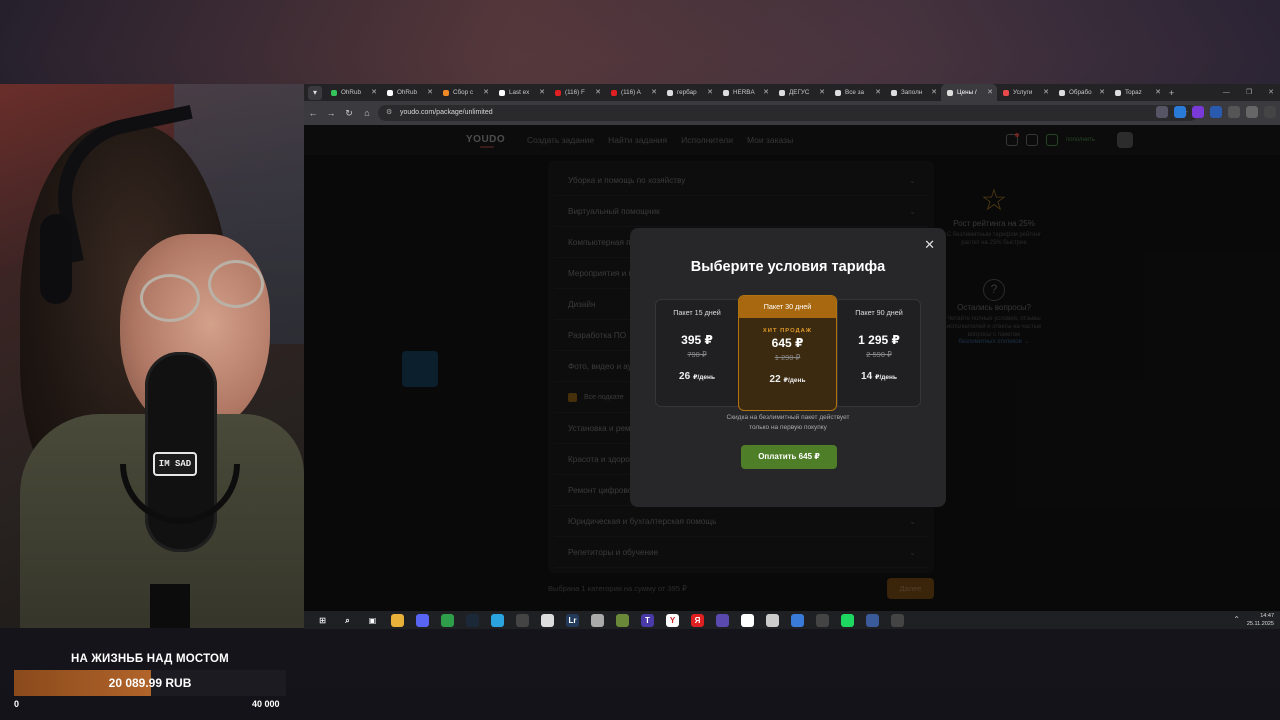  Describe the element at coordinates (1270, 112) in the screenshot. I see `browser-menu-icon` at that location.